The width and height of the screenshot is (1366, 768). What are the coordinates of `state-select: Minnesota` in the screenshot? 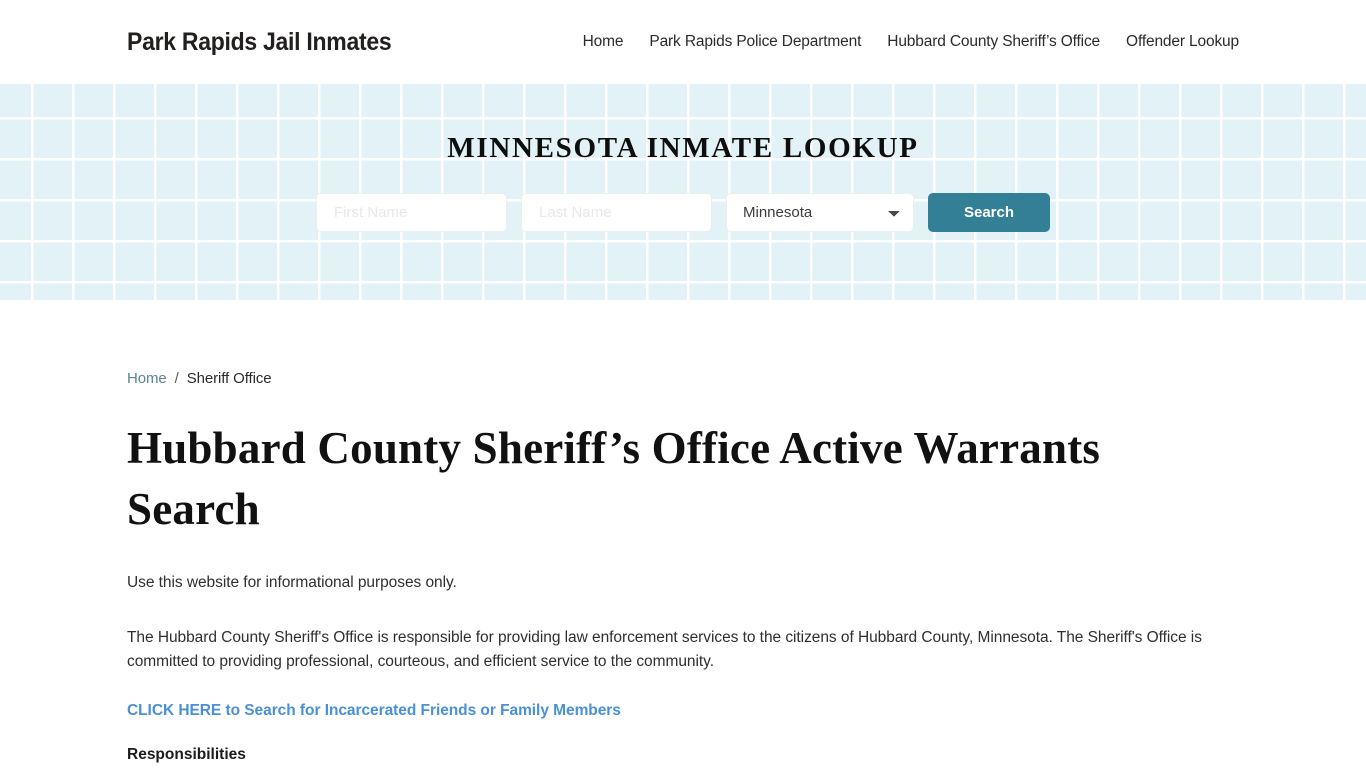 It's located at (820, 212).